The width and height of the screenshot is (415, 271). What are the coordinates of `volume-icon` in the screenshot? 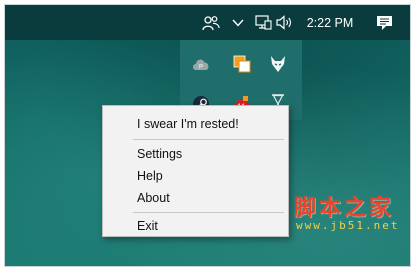 It's located at (285, 22).